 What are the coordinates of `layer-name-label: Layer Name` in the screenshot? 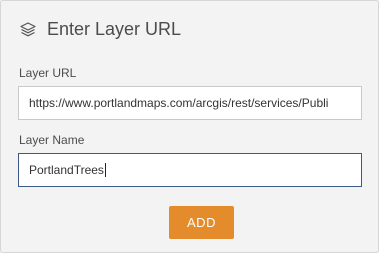 It's located at (52, 140).